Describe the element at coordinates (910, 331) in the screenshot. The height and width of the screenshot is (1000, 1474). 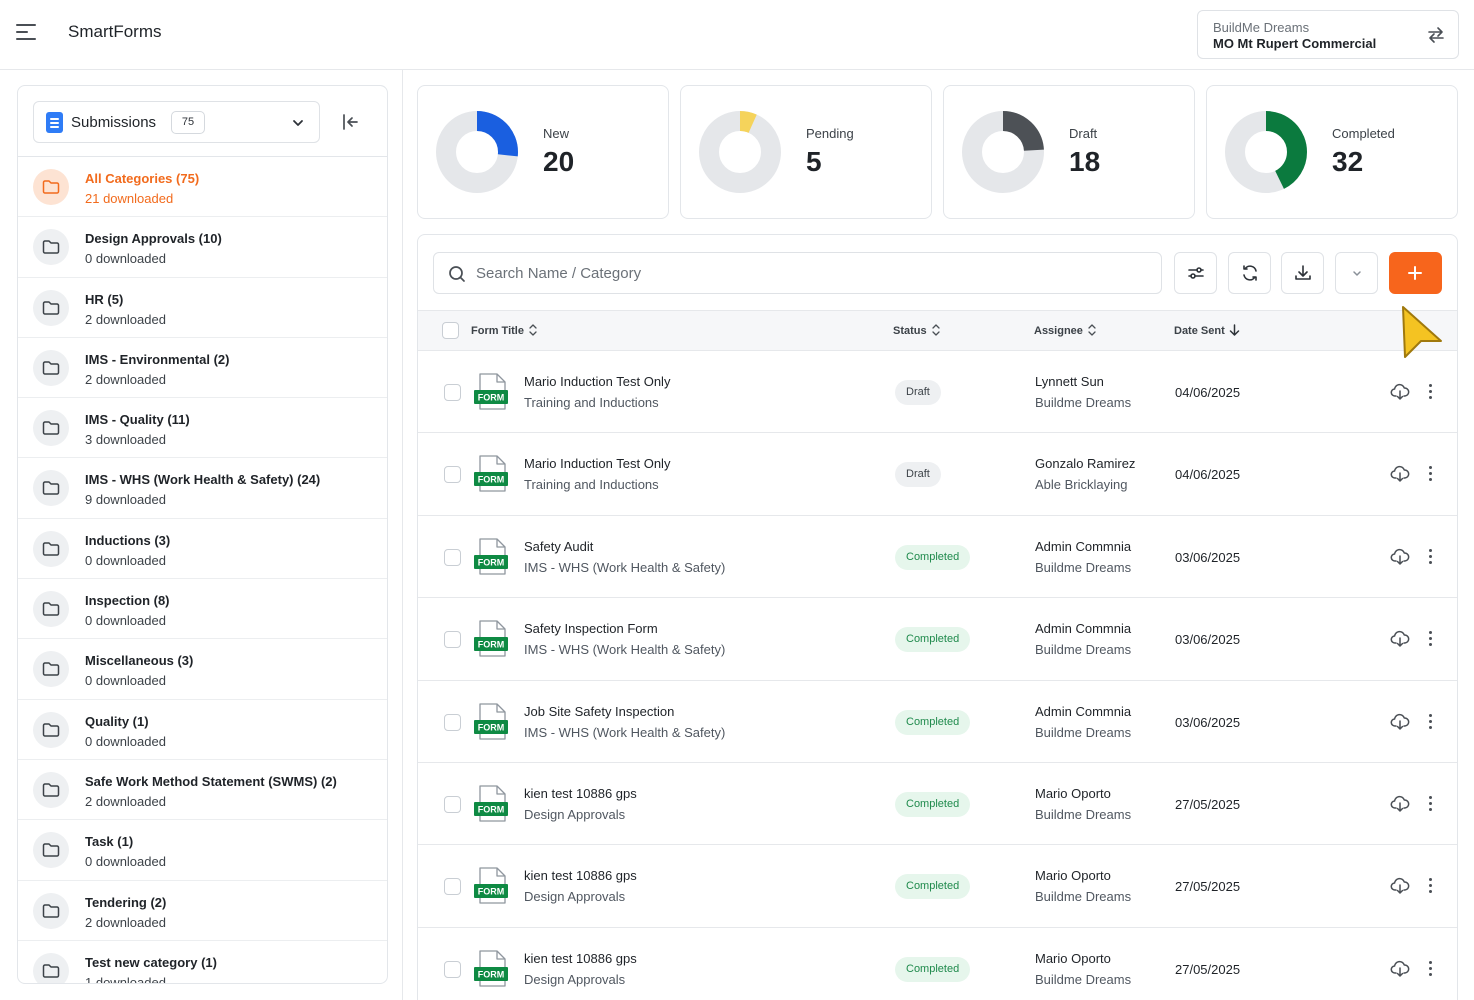
I see `column-status-label: Status` at that location.